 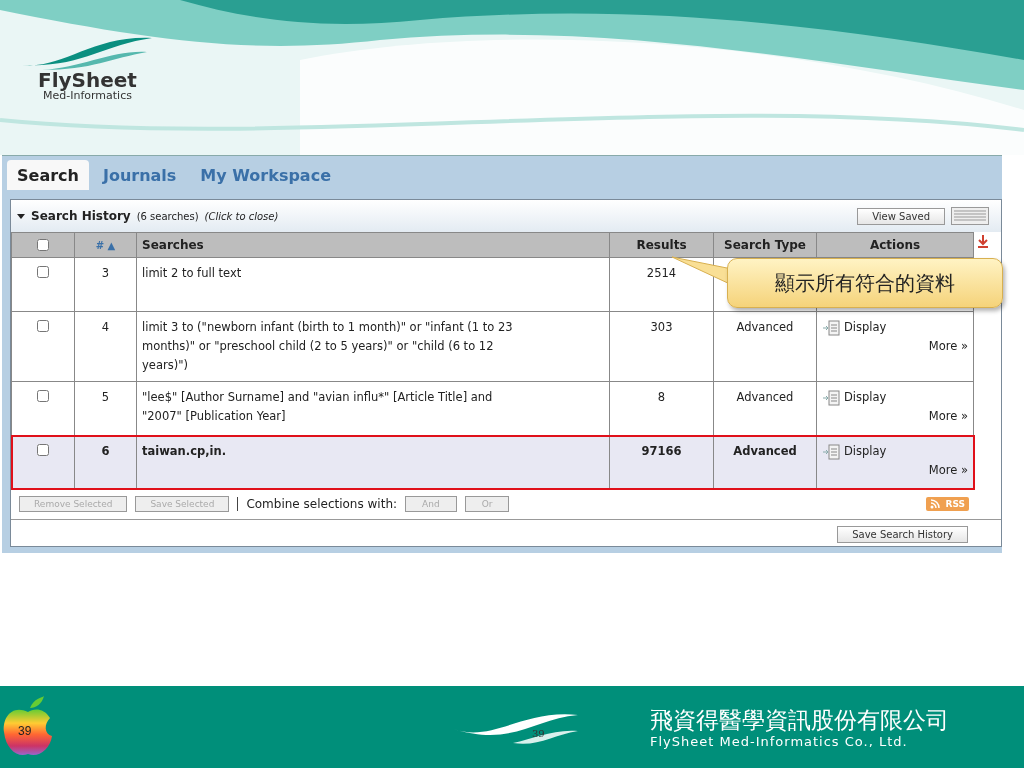 I want to click on section-title: Search History, so click(x=81, y=216).